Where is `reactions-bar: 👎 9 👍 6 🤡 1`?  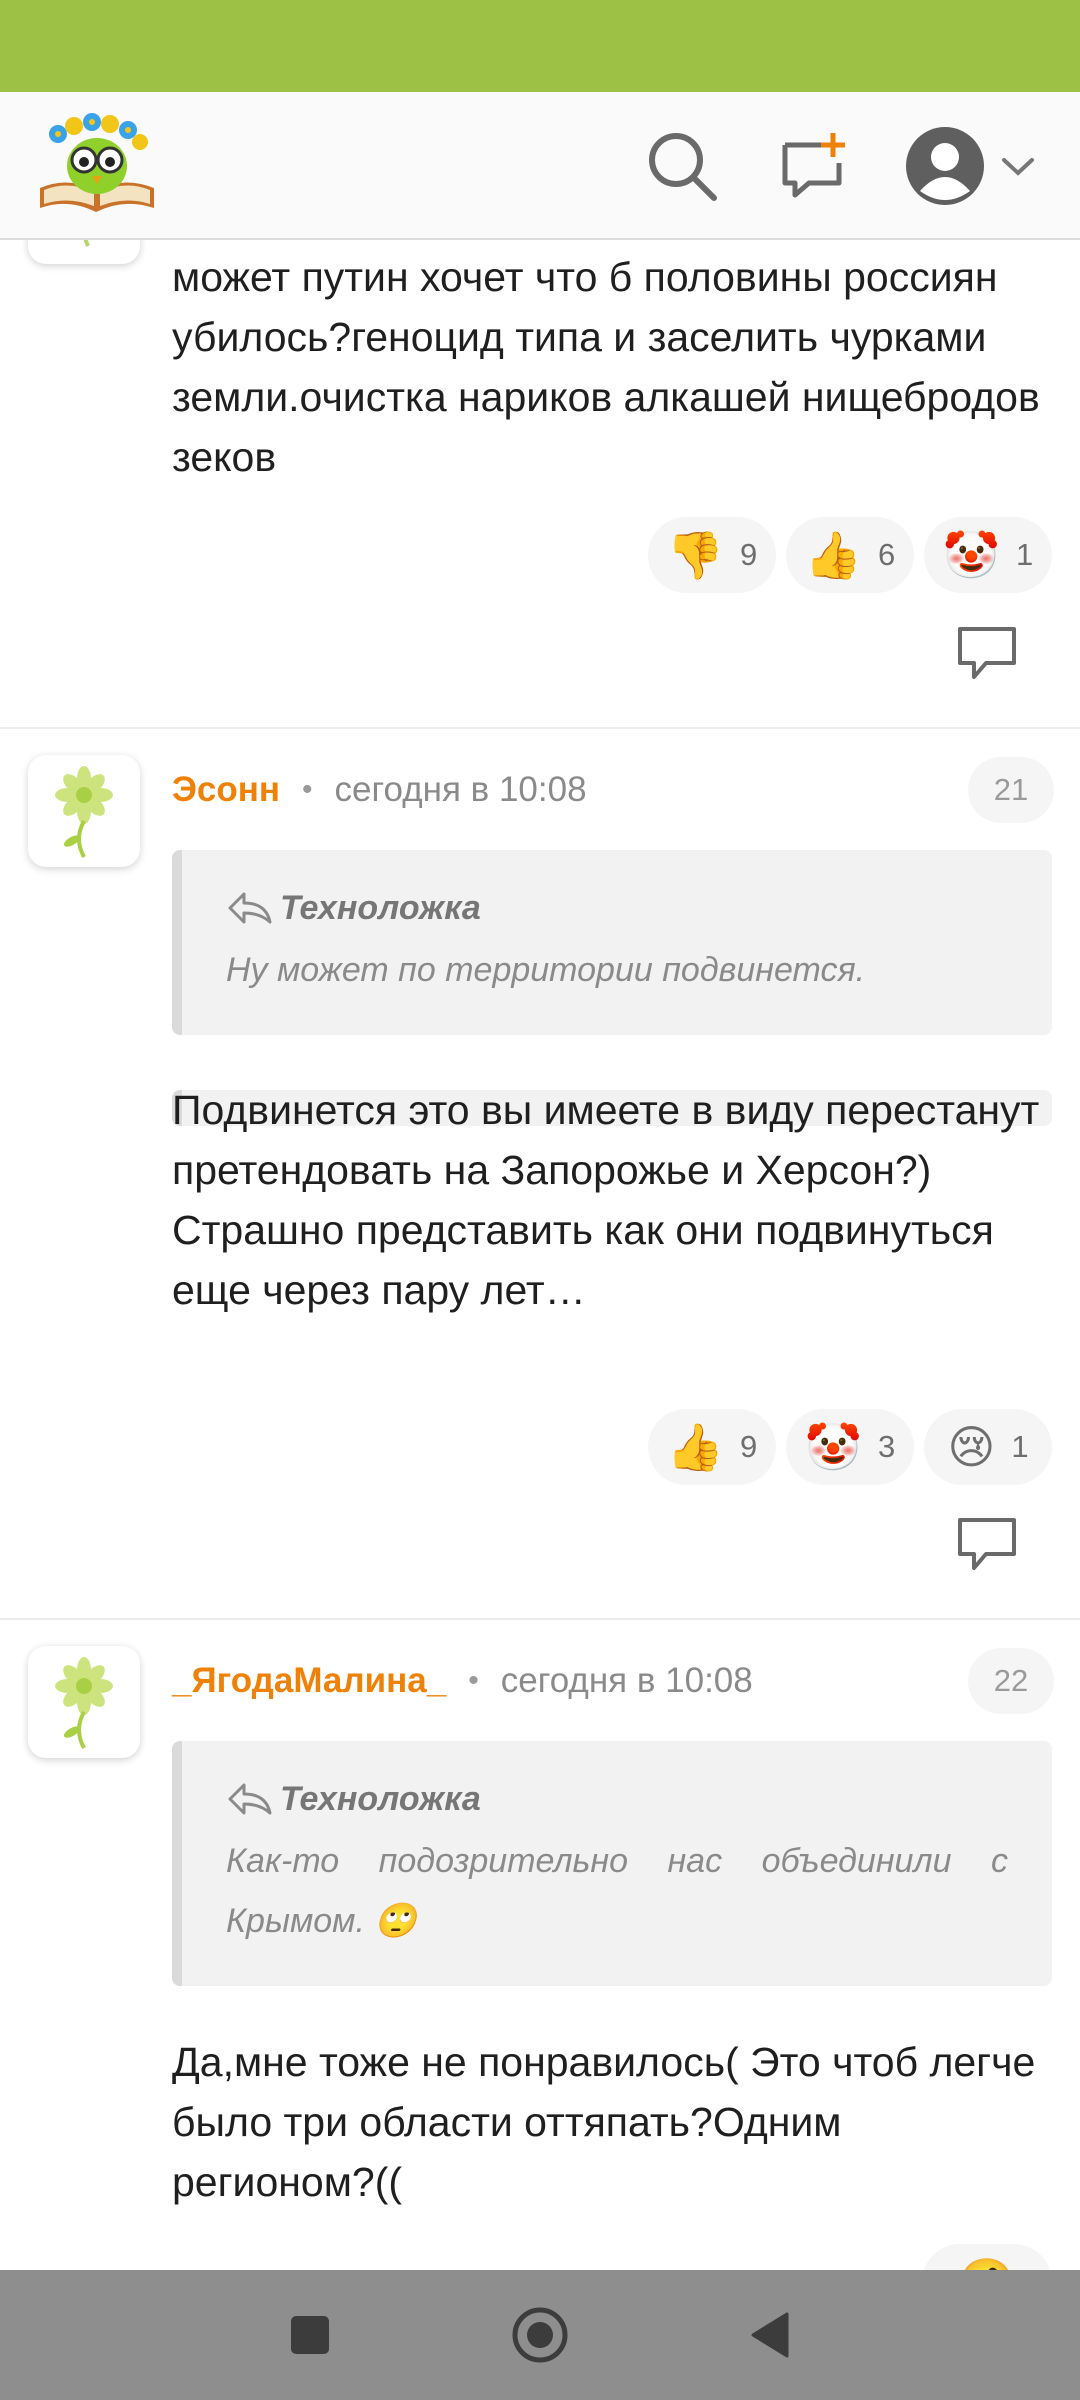
reactions-bar: 👎 9 👍 6 🤡 1 is located at coordinates (850, 555).